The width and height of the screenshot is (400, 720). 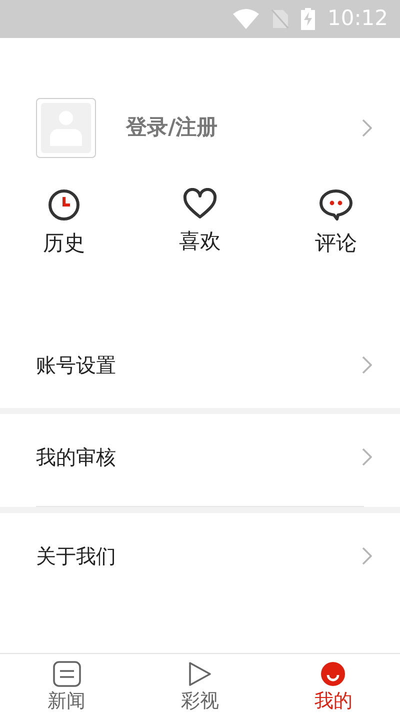 What do you see at coordinates (66, 674) in the screenshot?
I see `news-icon` at bounding box center [66, 674].